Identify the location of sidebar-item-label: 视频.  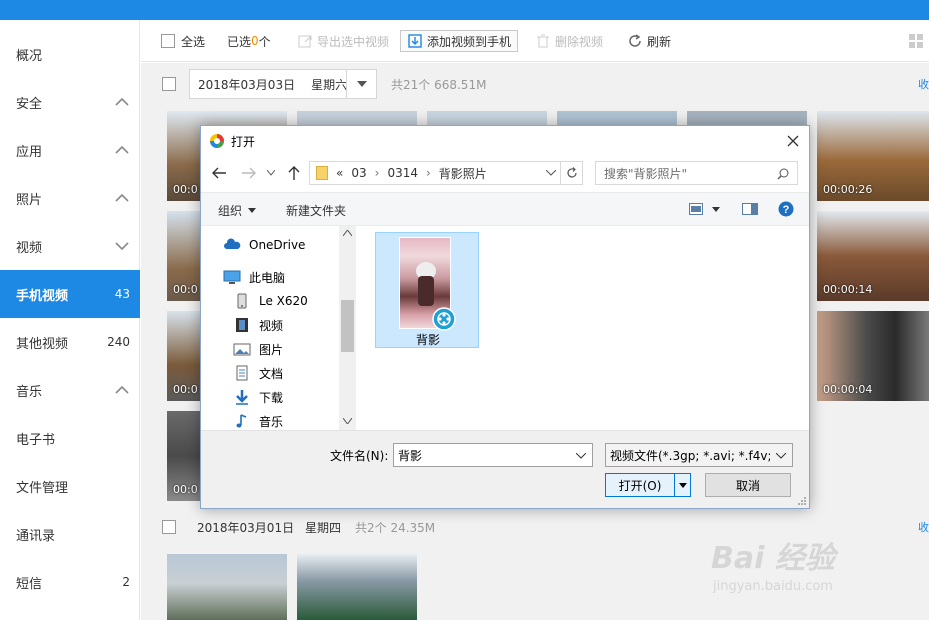
(29, 248).